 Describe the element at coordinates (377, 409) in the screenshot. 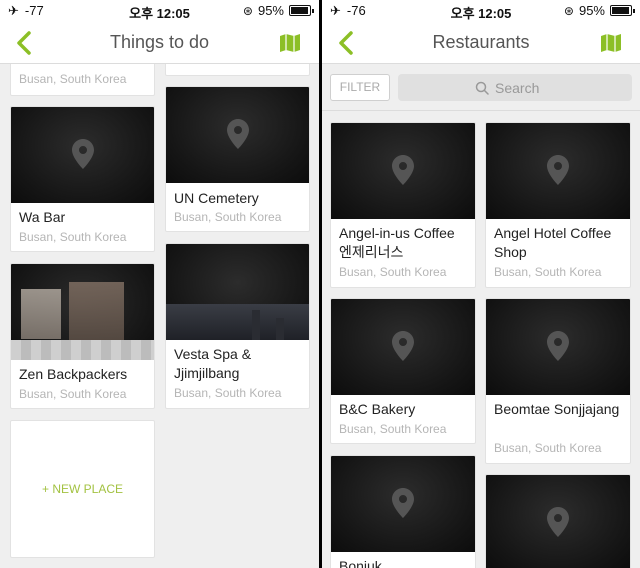

I see `place-name: B&C Bakery` at that location.